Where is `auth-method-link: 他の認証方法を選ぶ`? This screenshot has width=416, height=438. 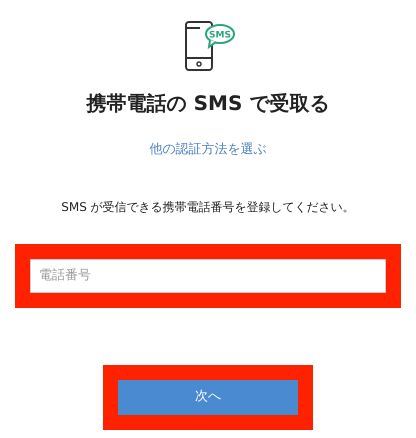
auth-method-link: 他の認証方法を選ぶ is located at coordinates (208, 150).